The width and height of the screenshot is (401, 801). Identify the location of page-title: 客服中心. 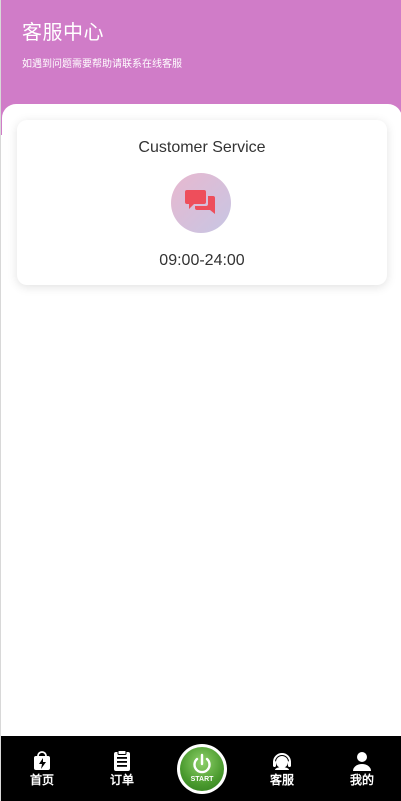
(63, 33).